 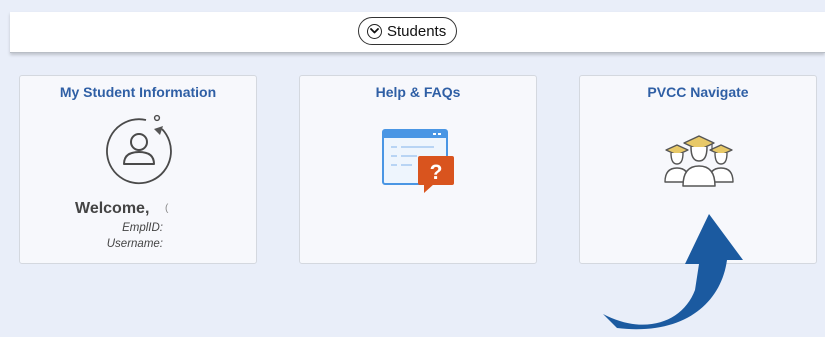 I want to click on students-dropdown-label: Students, so click(x=417, y=31).